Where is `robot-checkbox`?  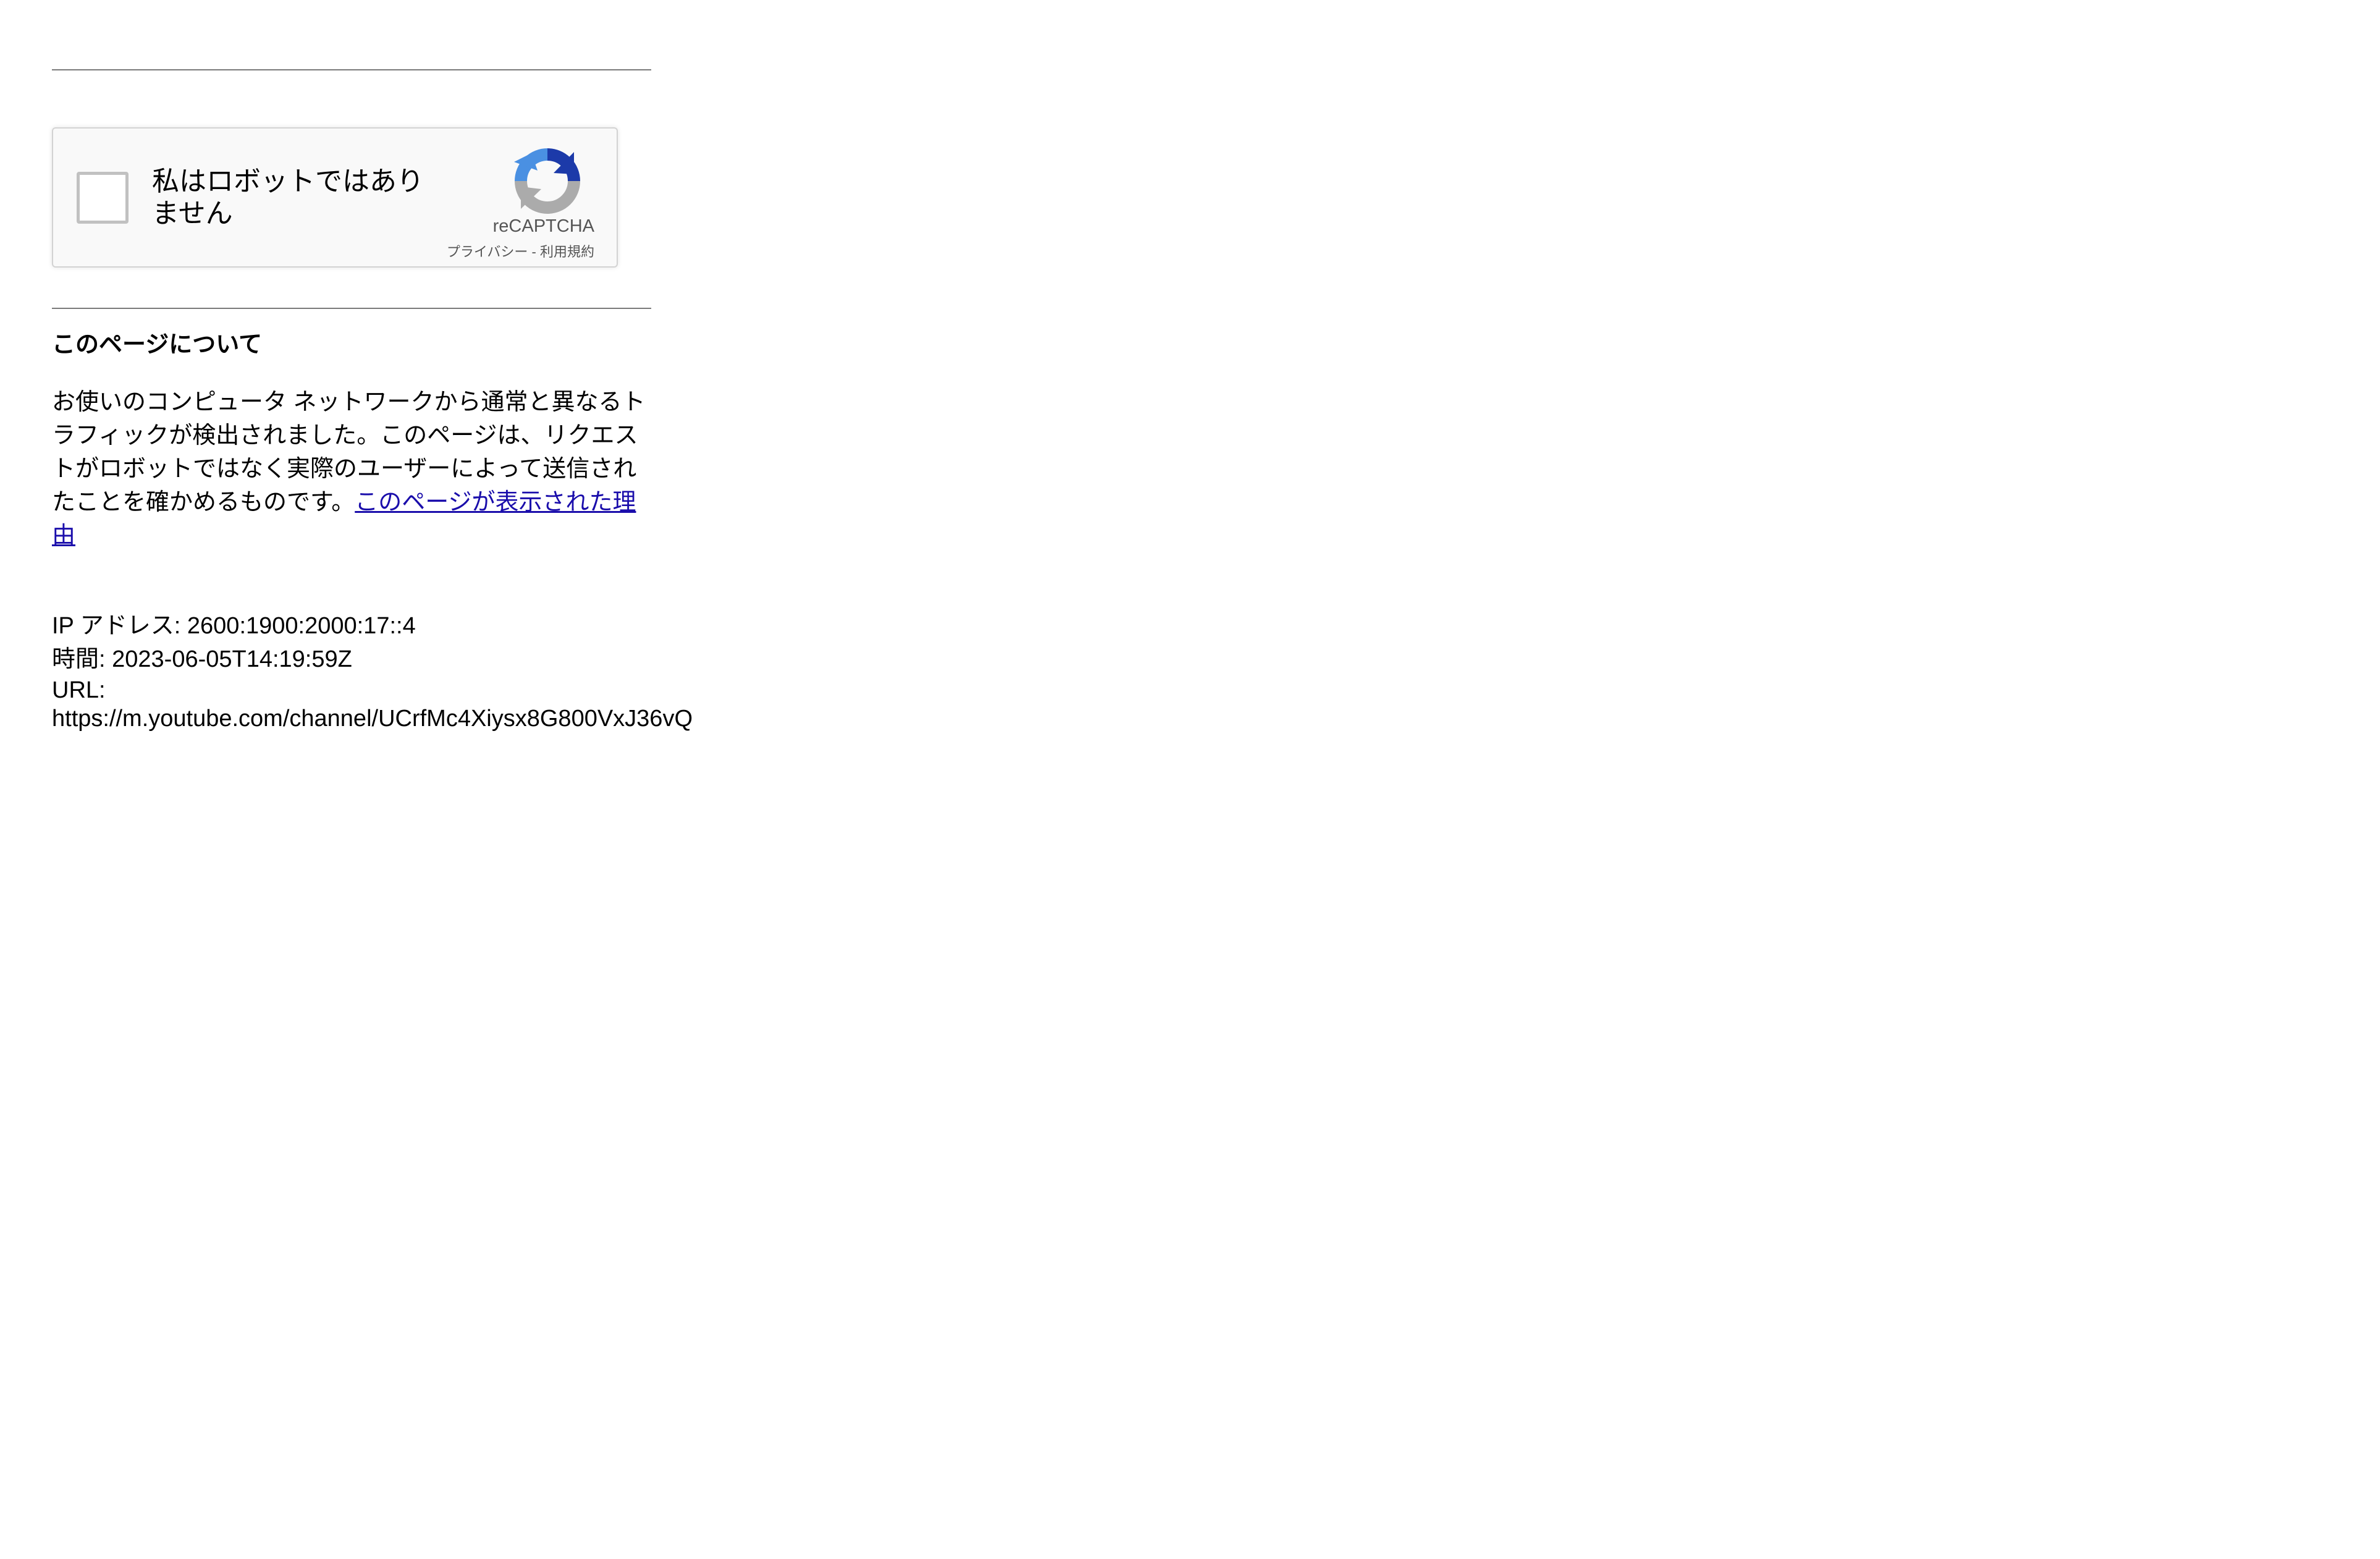
robot-checkbox is located at coordinates (103, 198).